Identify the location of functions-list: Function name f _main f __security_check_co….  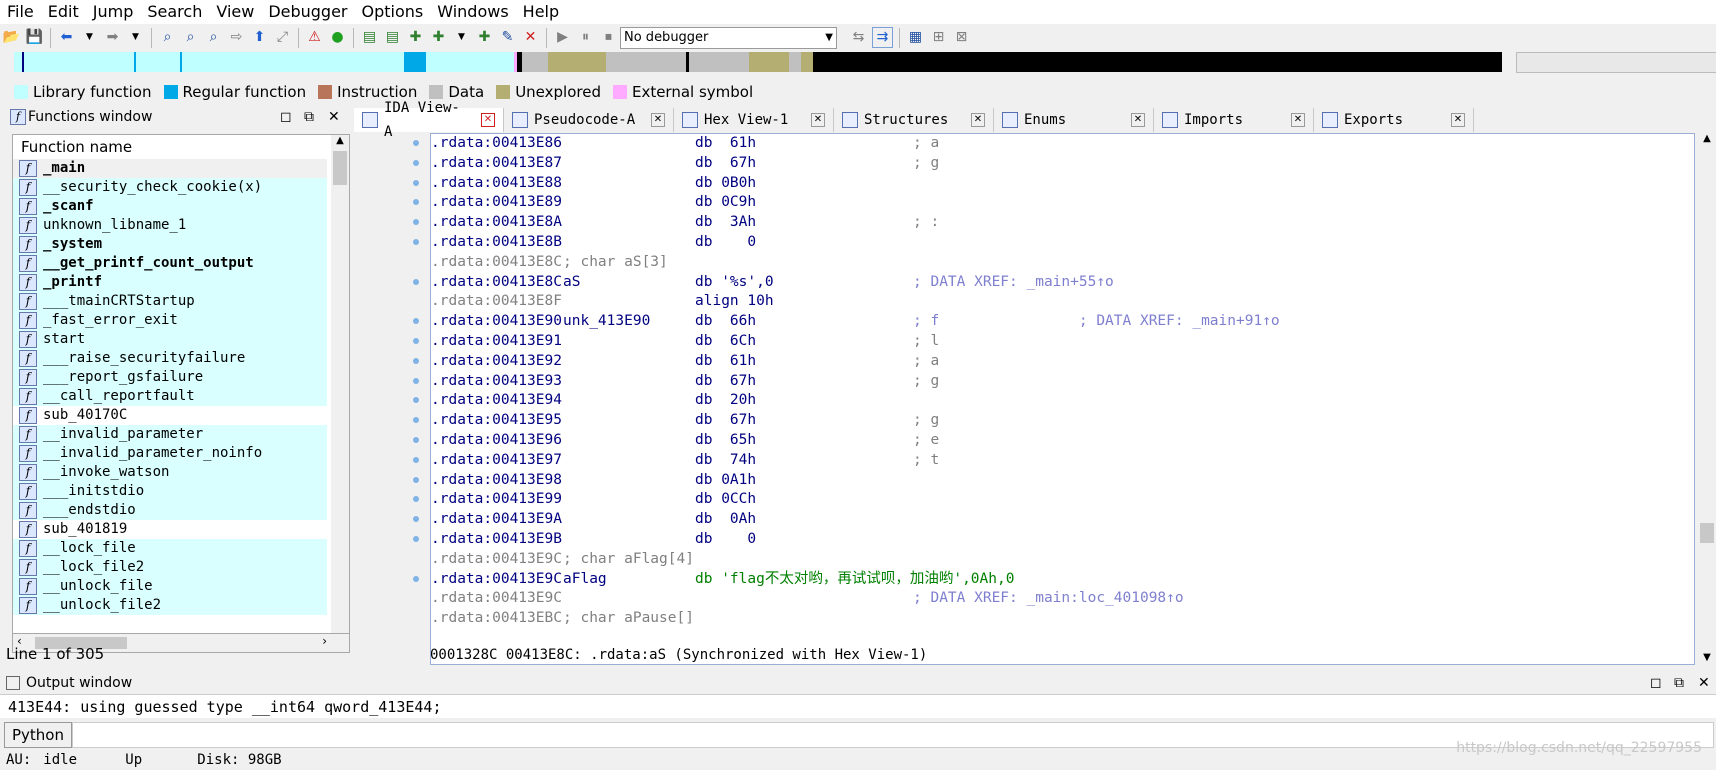
(181, 384).